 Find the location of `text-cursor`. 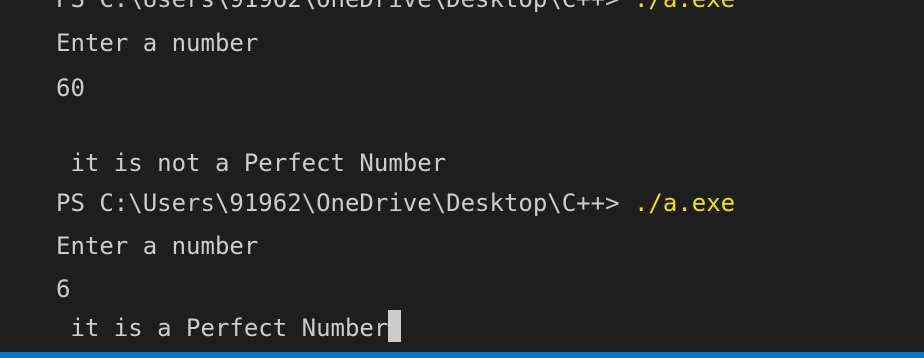

text-cursor is located at coordinates (395, 326).